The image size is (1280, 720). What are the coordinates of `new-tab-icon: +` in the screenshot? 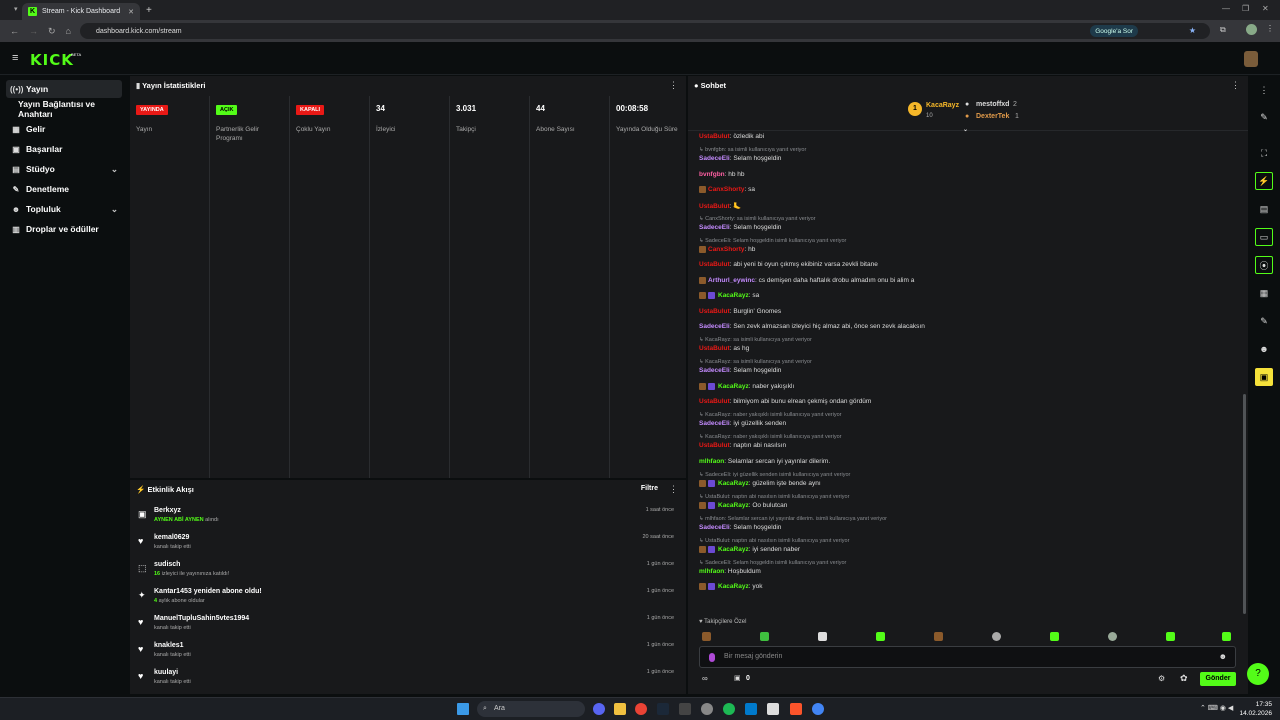 It's located at (149, 10).